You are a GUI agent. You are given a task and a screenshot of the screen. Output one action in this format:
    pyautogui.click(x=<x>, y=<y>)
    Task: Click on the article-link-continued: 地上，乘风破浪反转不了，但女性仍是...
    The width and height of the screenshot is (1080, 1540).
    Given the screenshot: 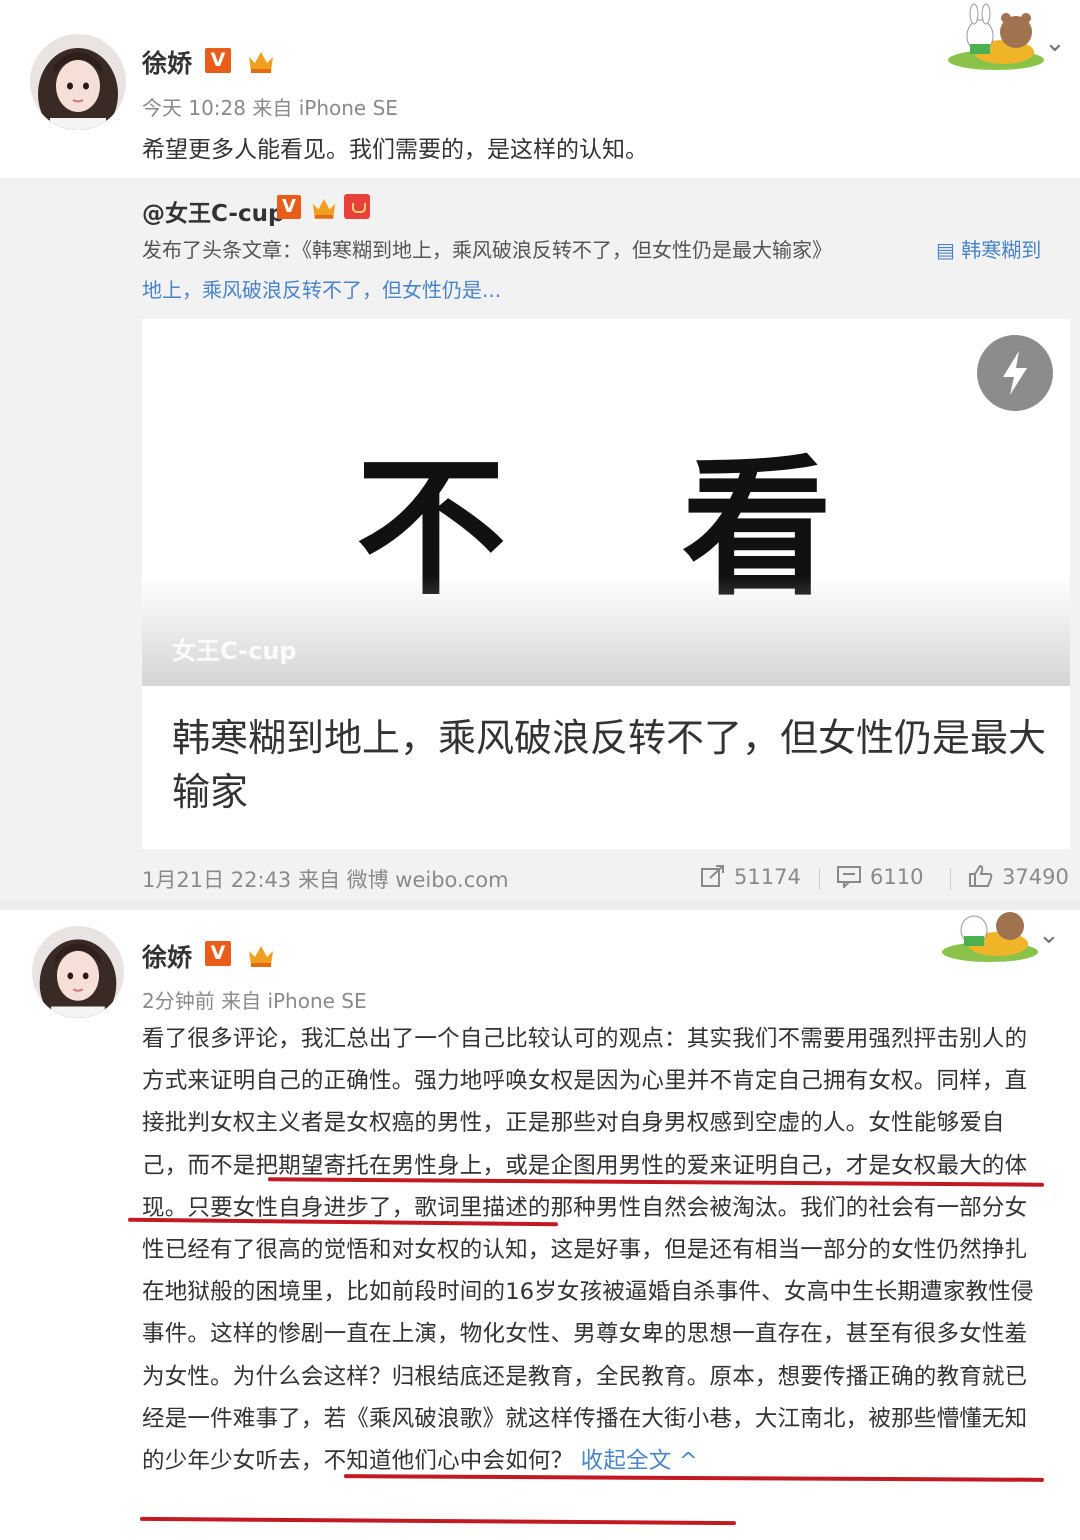 What is the action you would take?
    pyautogui.click(x=321, y=288)
    